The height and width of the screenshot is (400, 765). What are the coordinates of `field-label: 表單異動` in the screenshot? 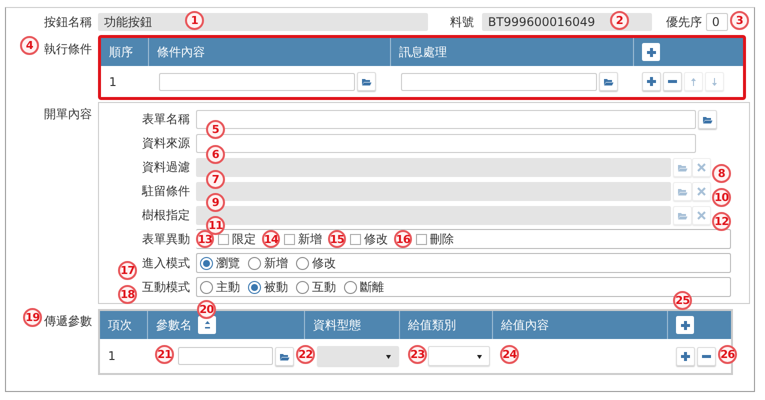 It's located at (166, 239).